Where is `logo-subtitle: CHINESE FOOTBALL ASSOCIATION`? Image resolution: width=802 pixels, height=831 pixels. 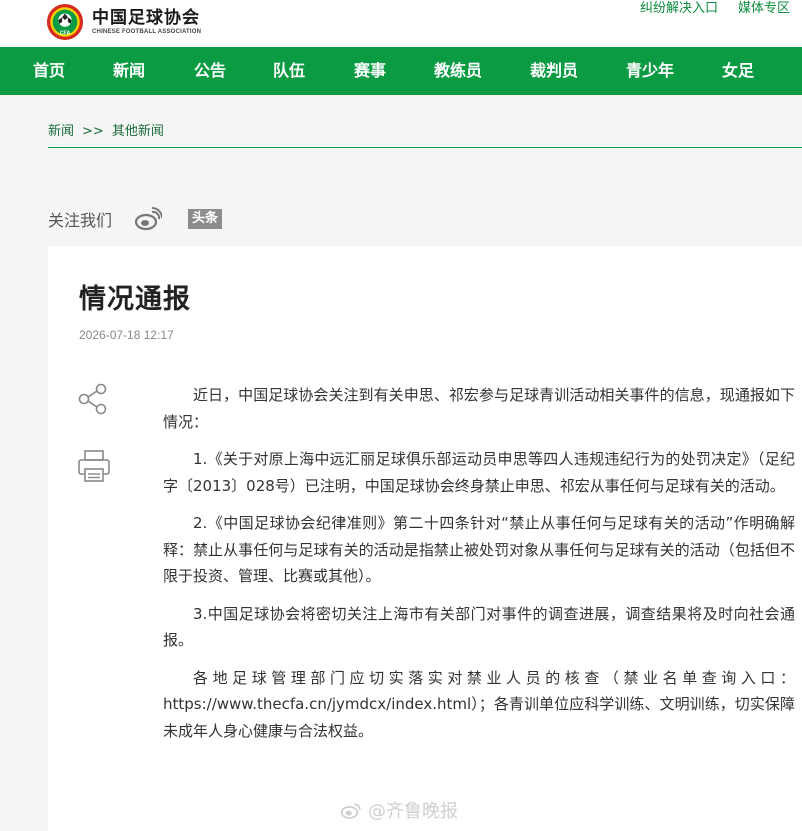 logo-subtitle: CHINESE FOOTBALL ASSOCIATION is located at coordinates (147, 32).